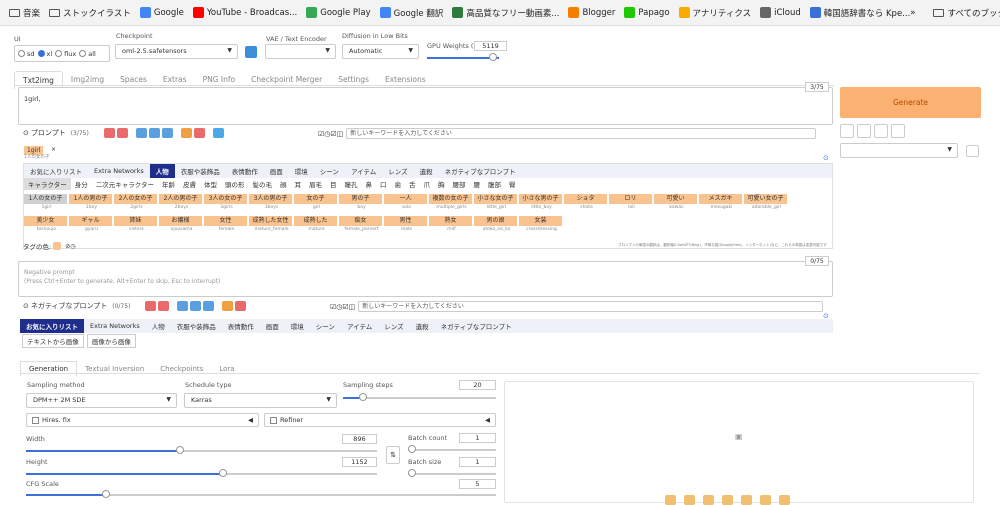  Describe the element at coordinates (87, 54) in the screenshot. I see `ui-radio-all: all` at that location.